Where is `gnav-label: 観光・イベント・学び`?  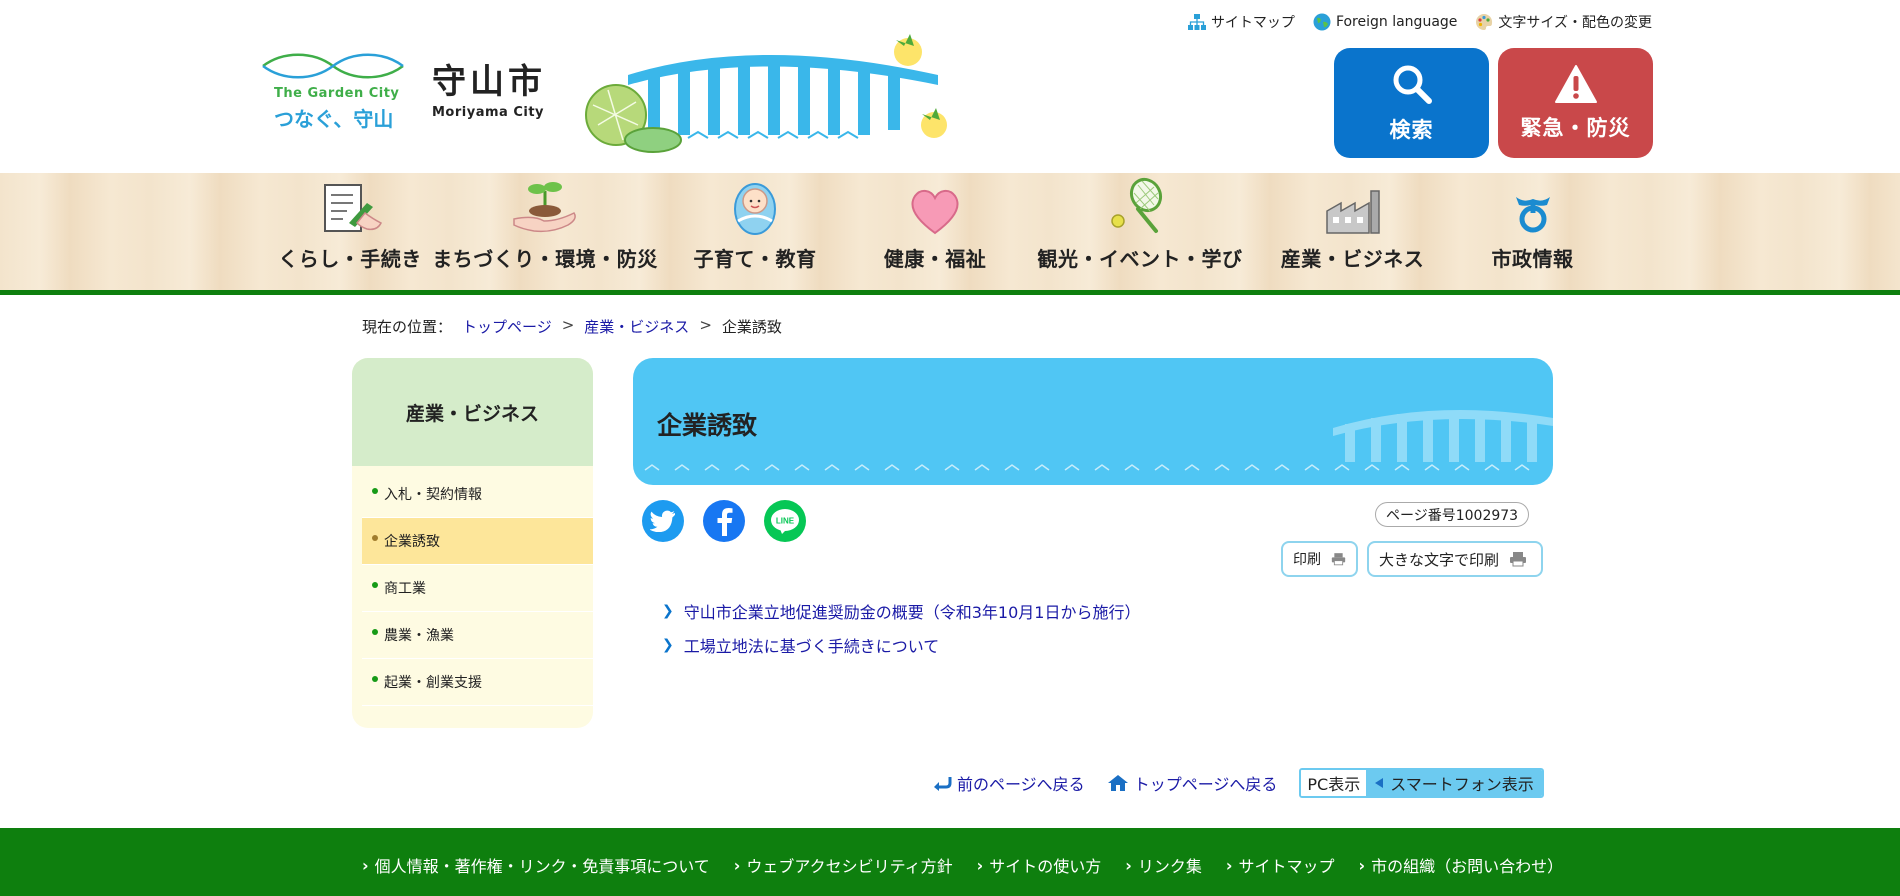 gnav-label: 観光・イベント・学び is located at coordinates (1140, 259).